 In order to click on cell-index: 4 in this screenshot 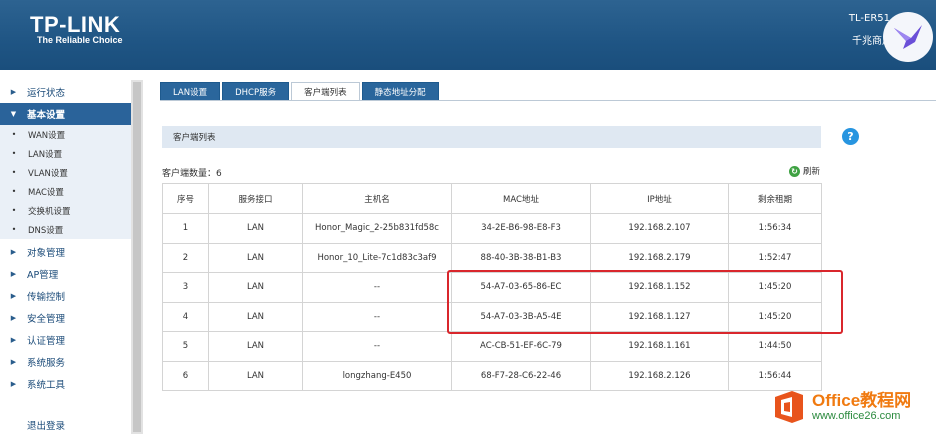, I will do `click(185, 316)`.